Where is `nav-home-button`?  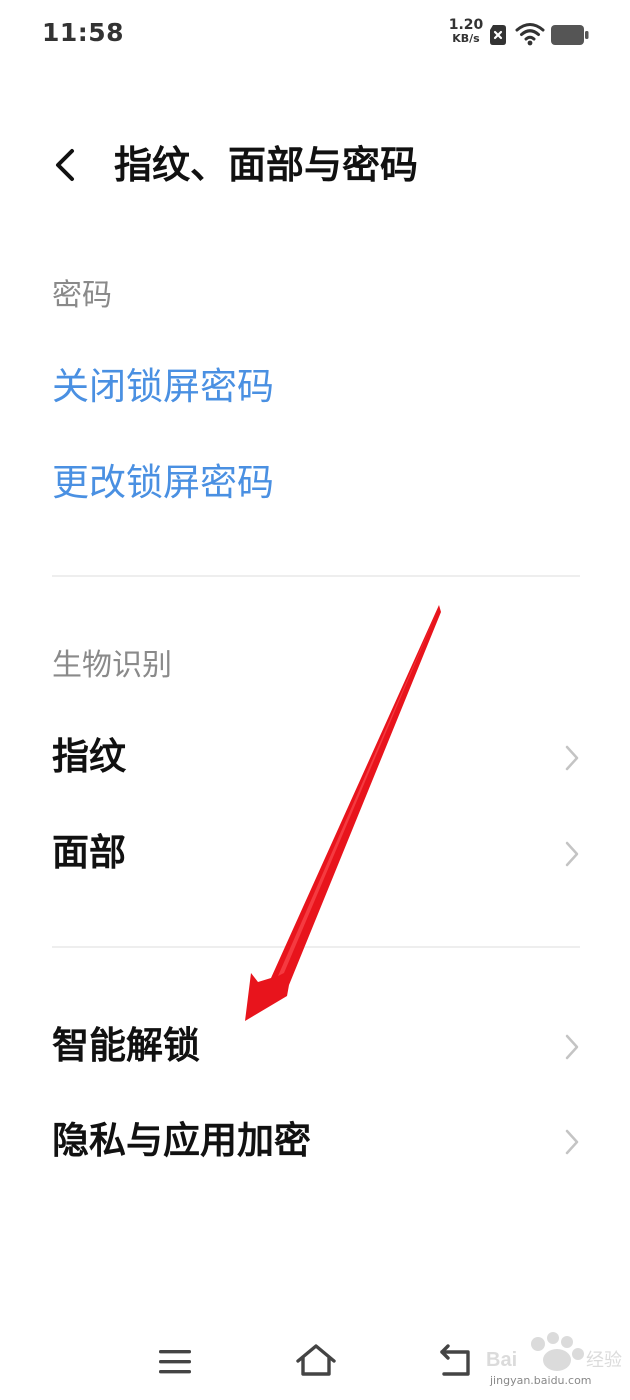
nav-home-button is located at coordinates (316, 1360).